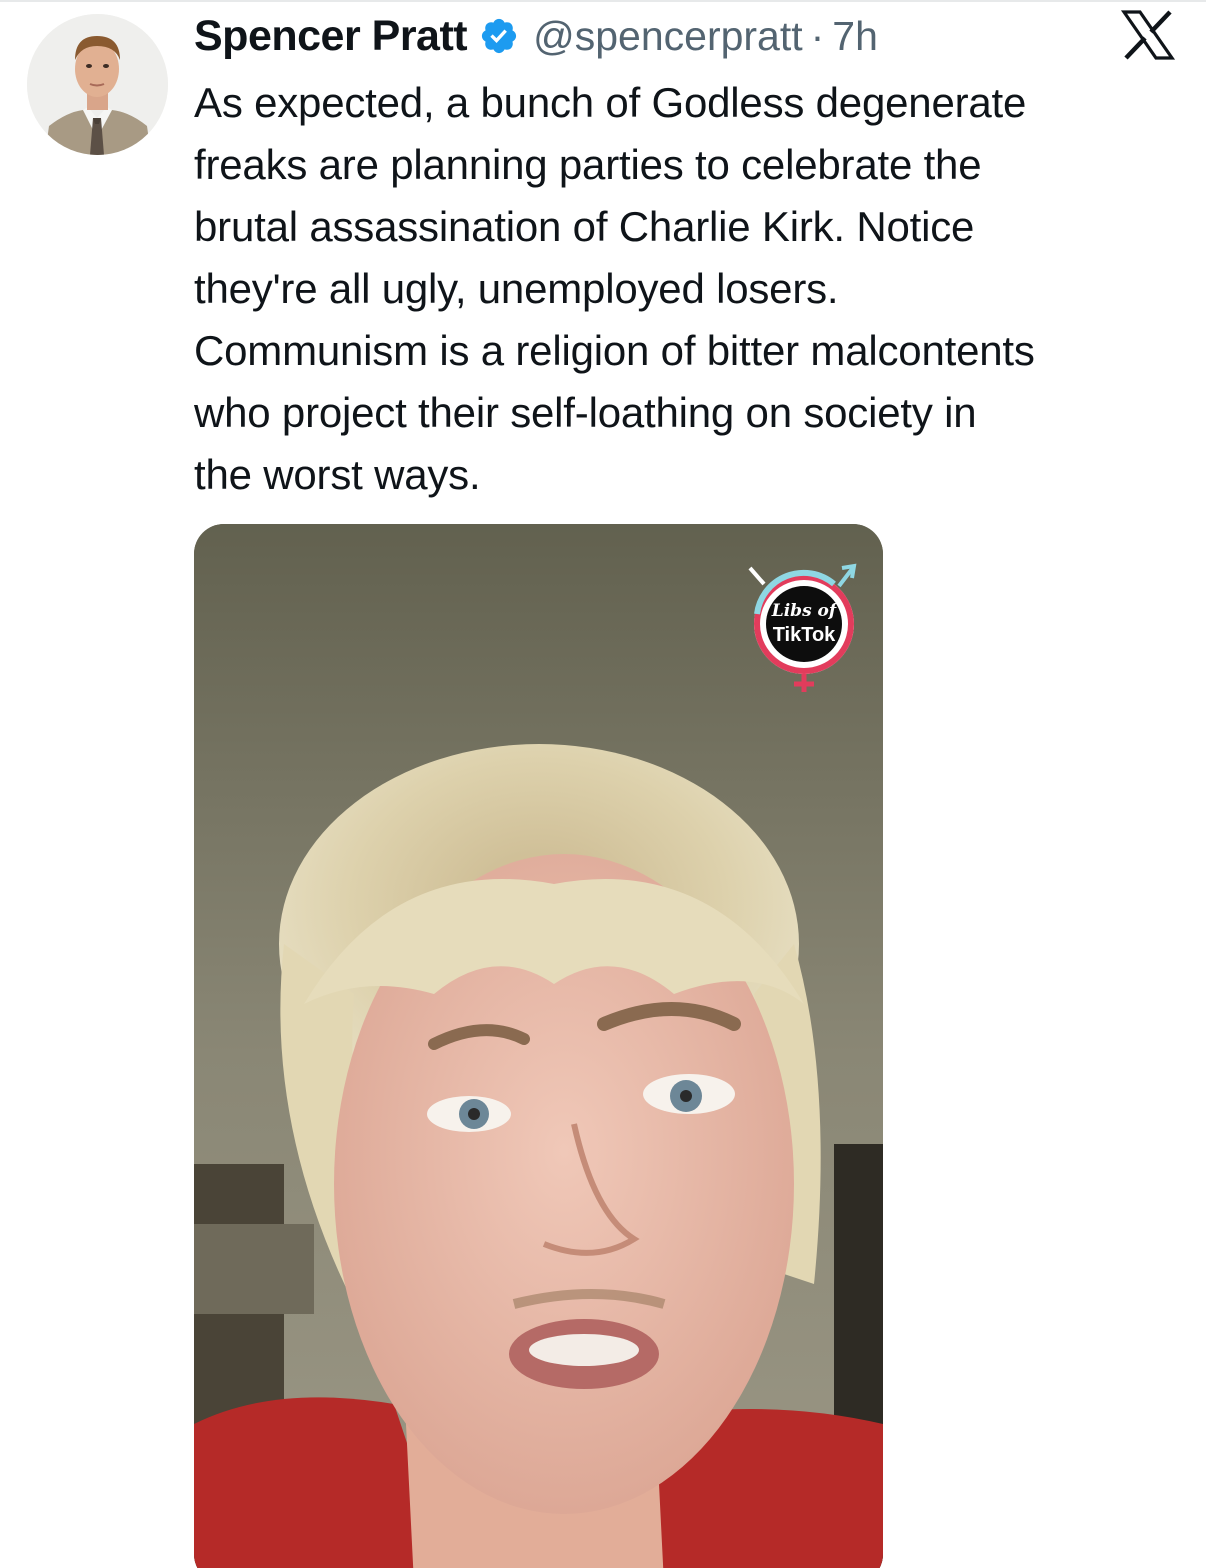 The width and height of the screenshot is (1206, 1568). I want to click on avatar, so click(97, 84).